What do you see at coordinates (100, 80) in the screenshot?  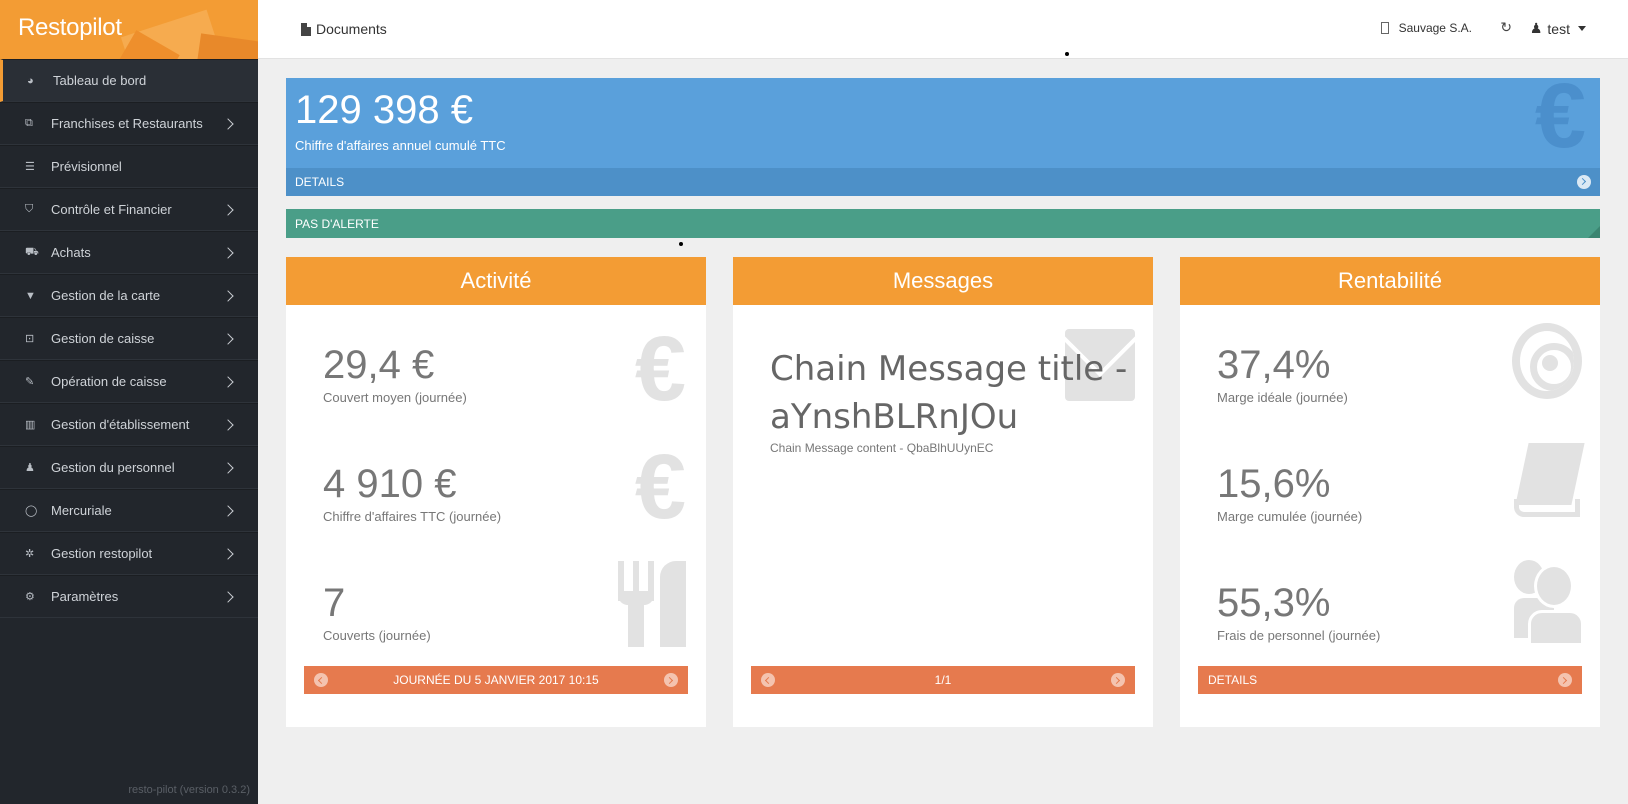 I see `sidebar-item-label: Tableau de bord` at bounding box center [100, 80].